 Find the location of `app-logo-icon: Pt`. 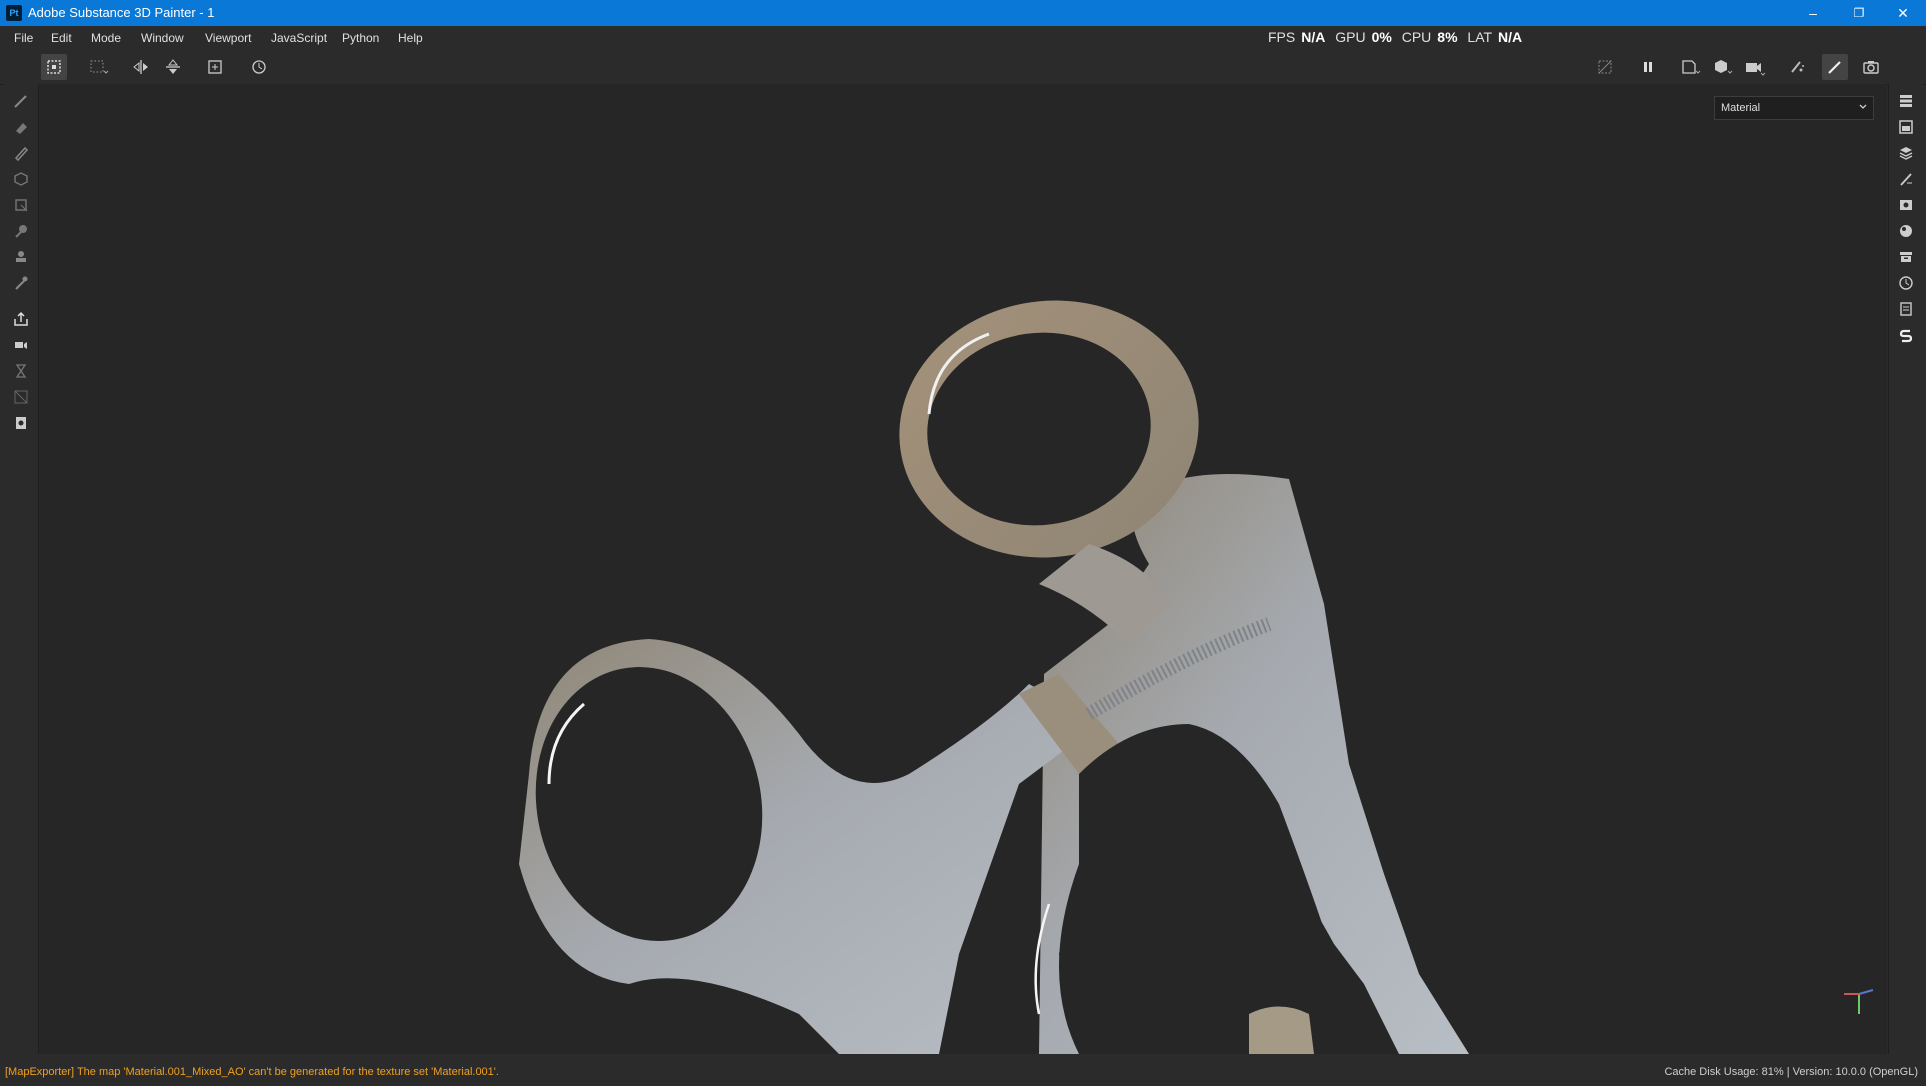

app-logo-icon: Pt is located at coordinates (14, 13).